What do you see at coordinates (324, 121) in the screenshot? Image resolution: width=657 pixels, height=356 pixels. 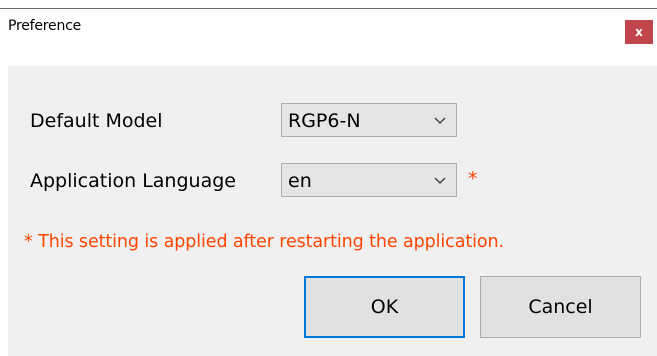 I see `default-model-value: RGP6-N` at bounding box center [324, 121].